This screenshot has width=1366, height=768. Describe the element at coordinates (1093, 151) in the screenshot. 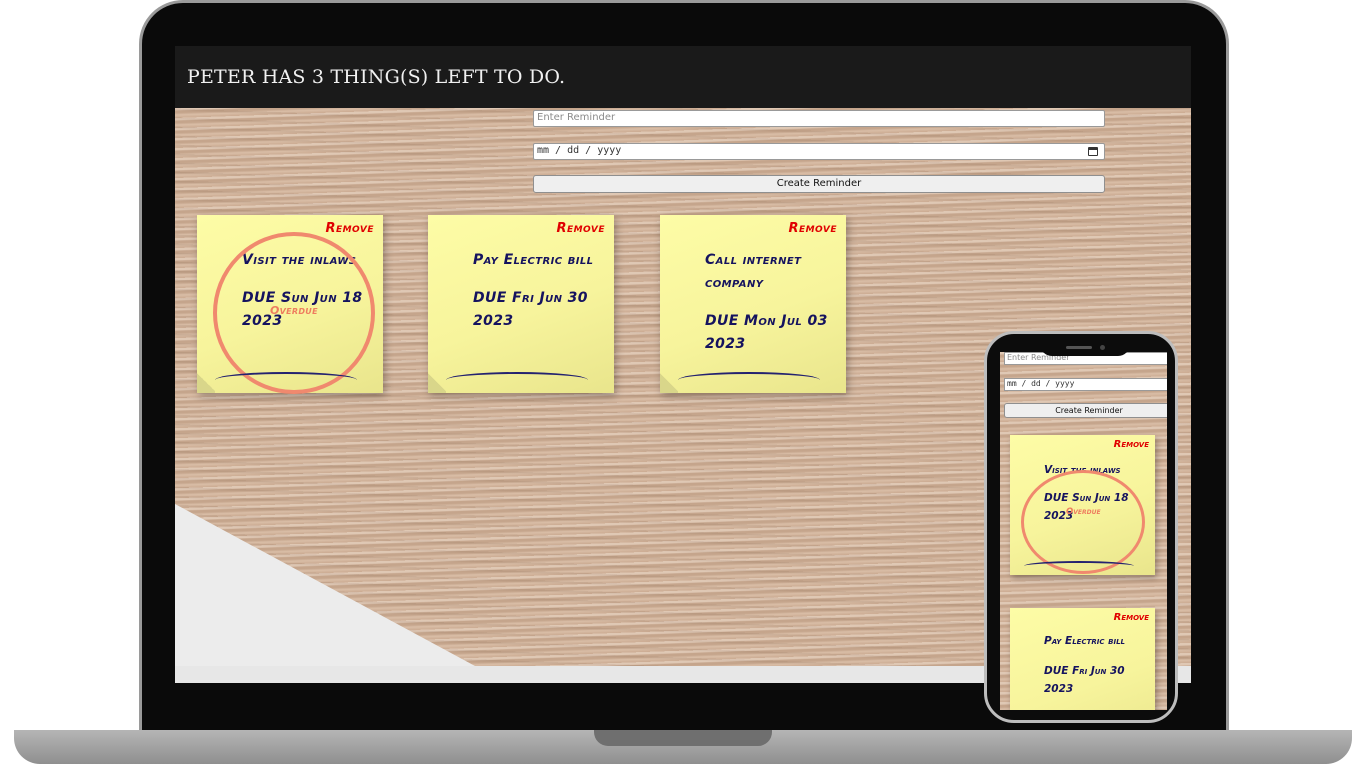

I see `calendar-icon` at that location.